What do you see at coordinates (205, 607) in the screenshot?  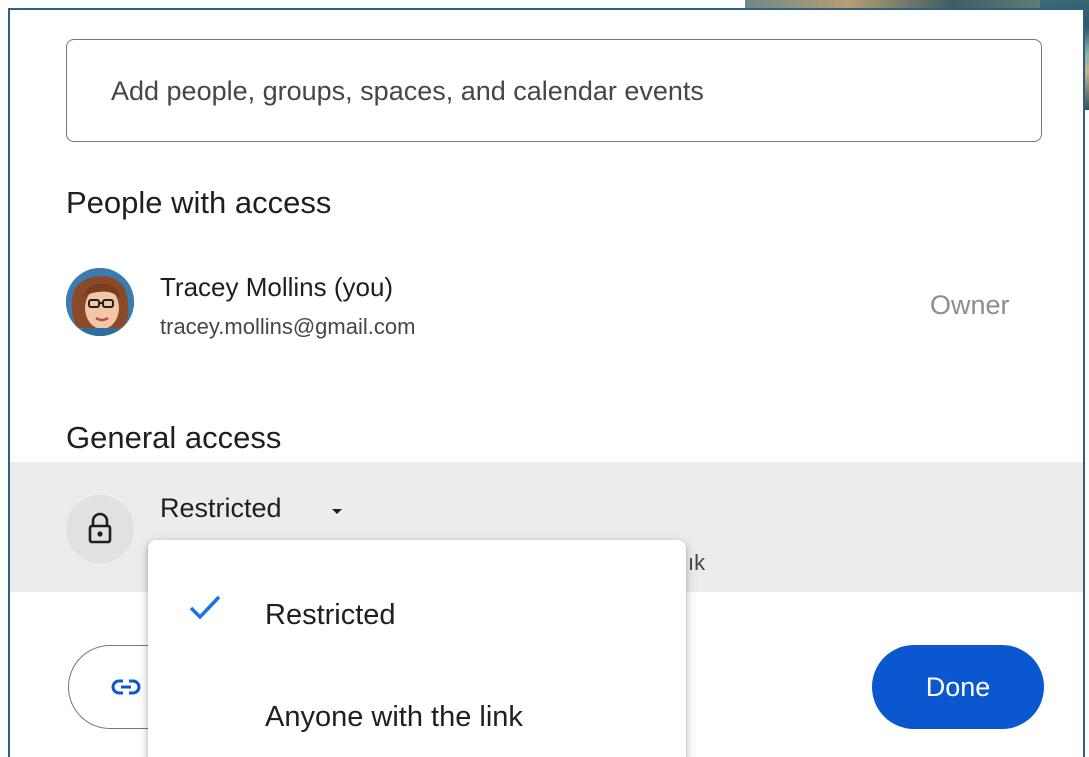 I see `check-icon` at bounding box center [205, 607].